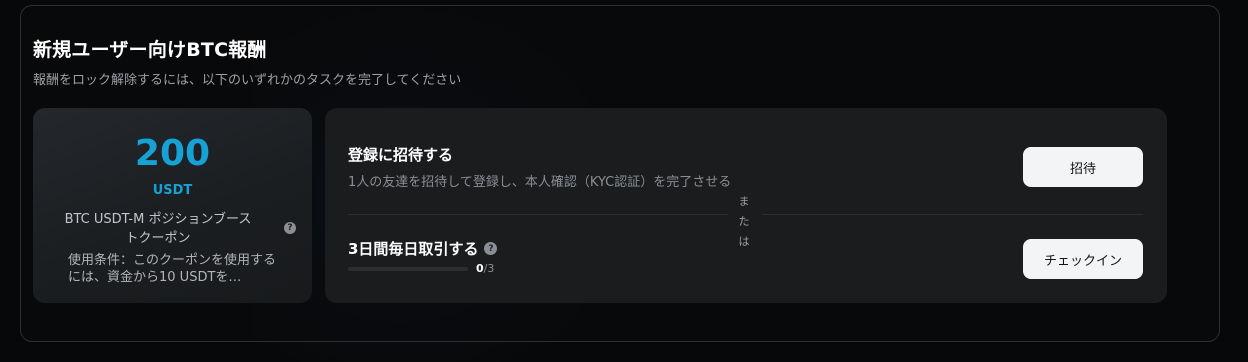 Image resolution: width=1248 pixels, height=362 pixels. Describe the element at coordinates (401, 155) in the screenshot. I see `invite-task-title: 登録に招待する` at that location.